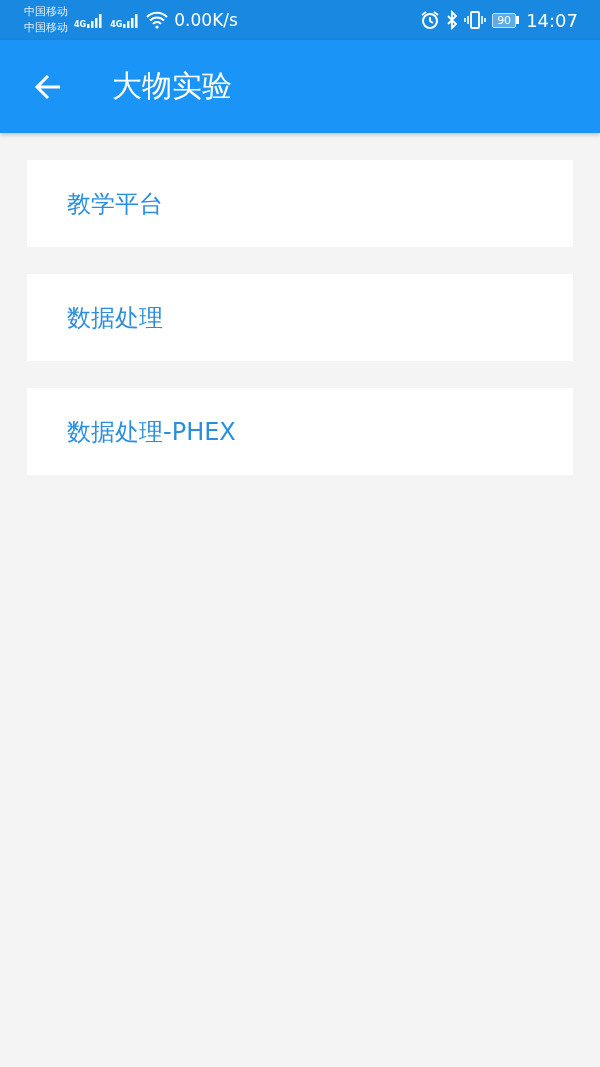  Describe the element at coordinates (475, 20) in the screenshot. I see `vibrate-icon` at that location.